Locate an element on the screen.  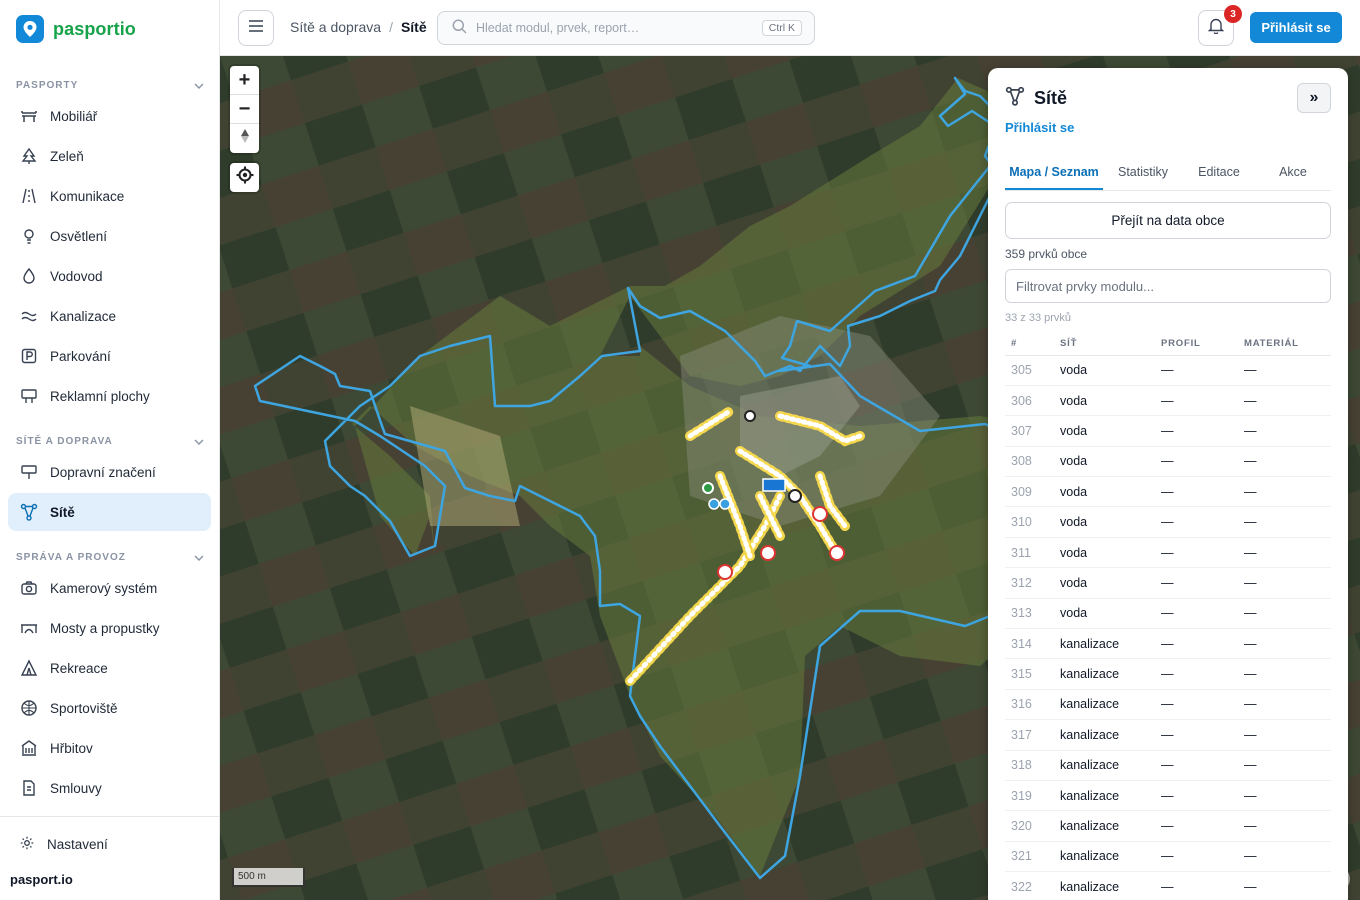
sidebar-item-parkovani: Parkování is located at coordinates (109, 356).